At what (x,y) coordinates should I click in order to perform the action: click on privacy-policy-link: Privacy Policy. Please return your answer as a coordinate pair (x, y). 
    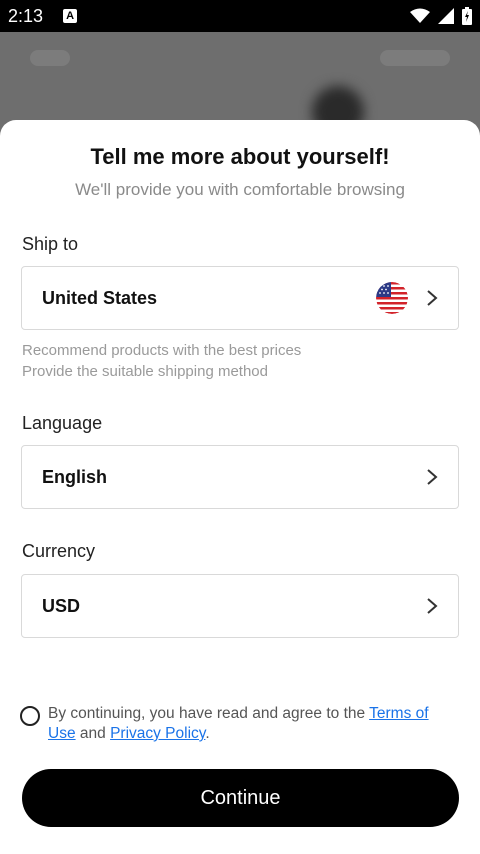
    Looking at the image, I should click on (157, 733).